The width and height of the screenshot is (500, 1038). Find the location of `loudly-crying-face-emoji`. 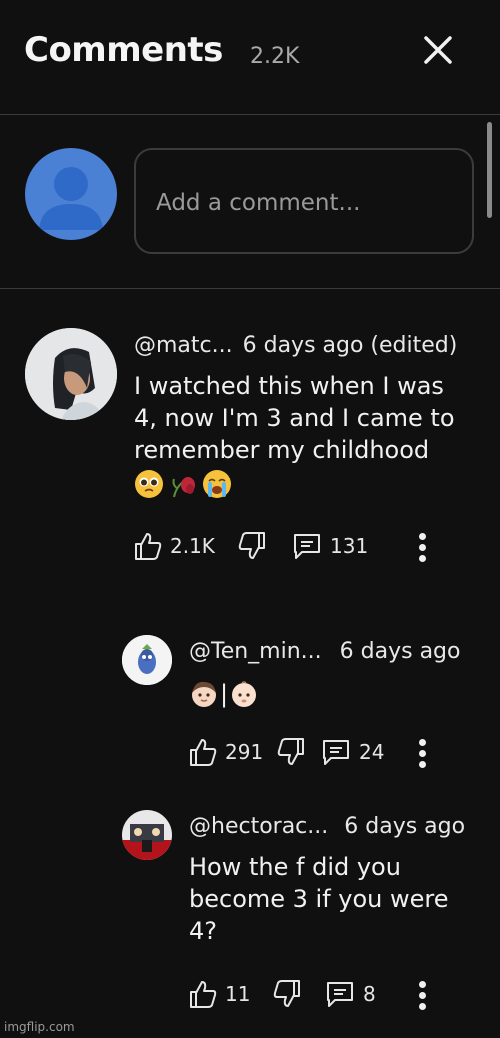

loudly-crying-face-emoji is located at coordinates (217, 484).